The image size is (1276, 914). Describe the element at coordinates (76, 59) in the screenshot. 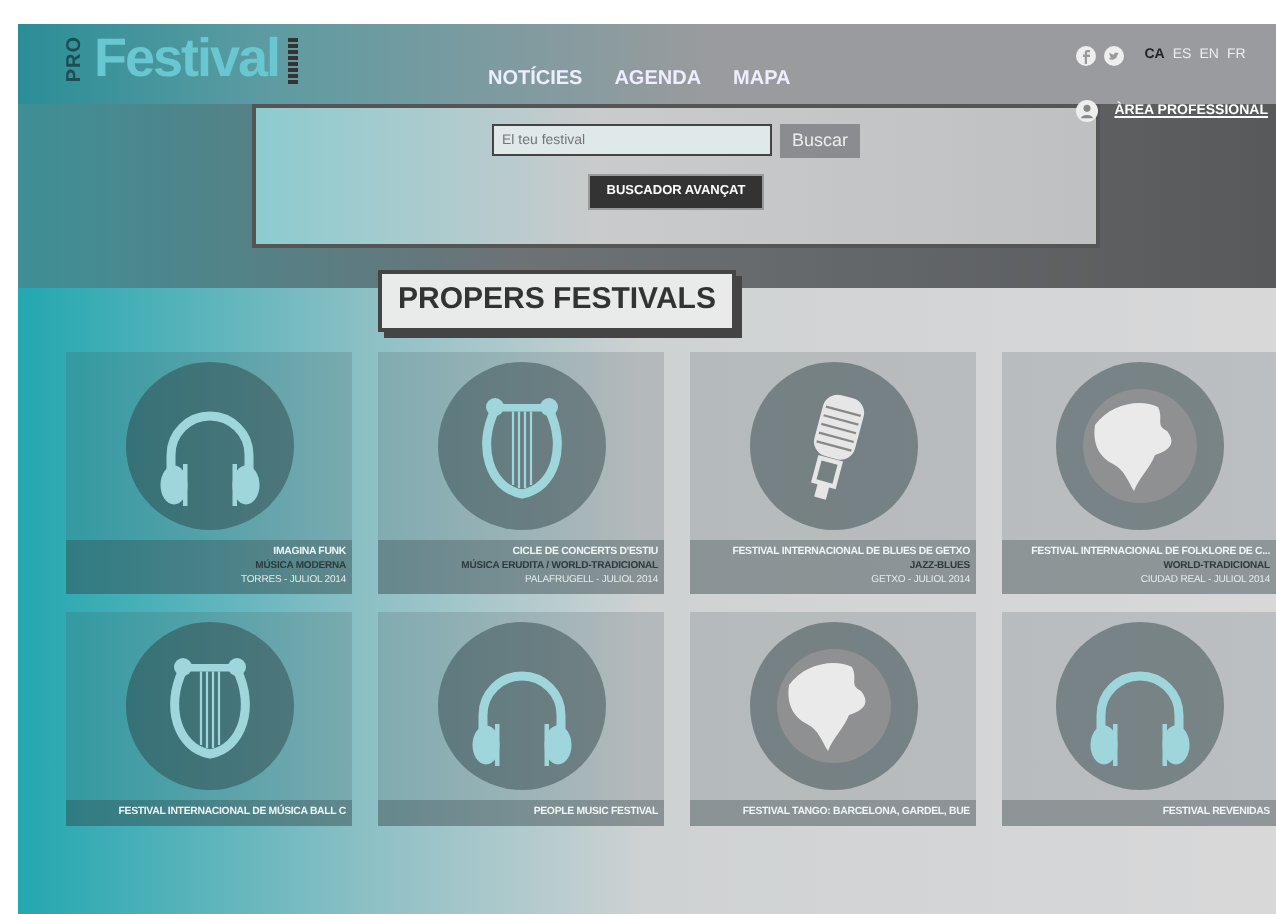

I see `logo-prefix: PRO` at that location.